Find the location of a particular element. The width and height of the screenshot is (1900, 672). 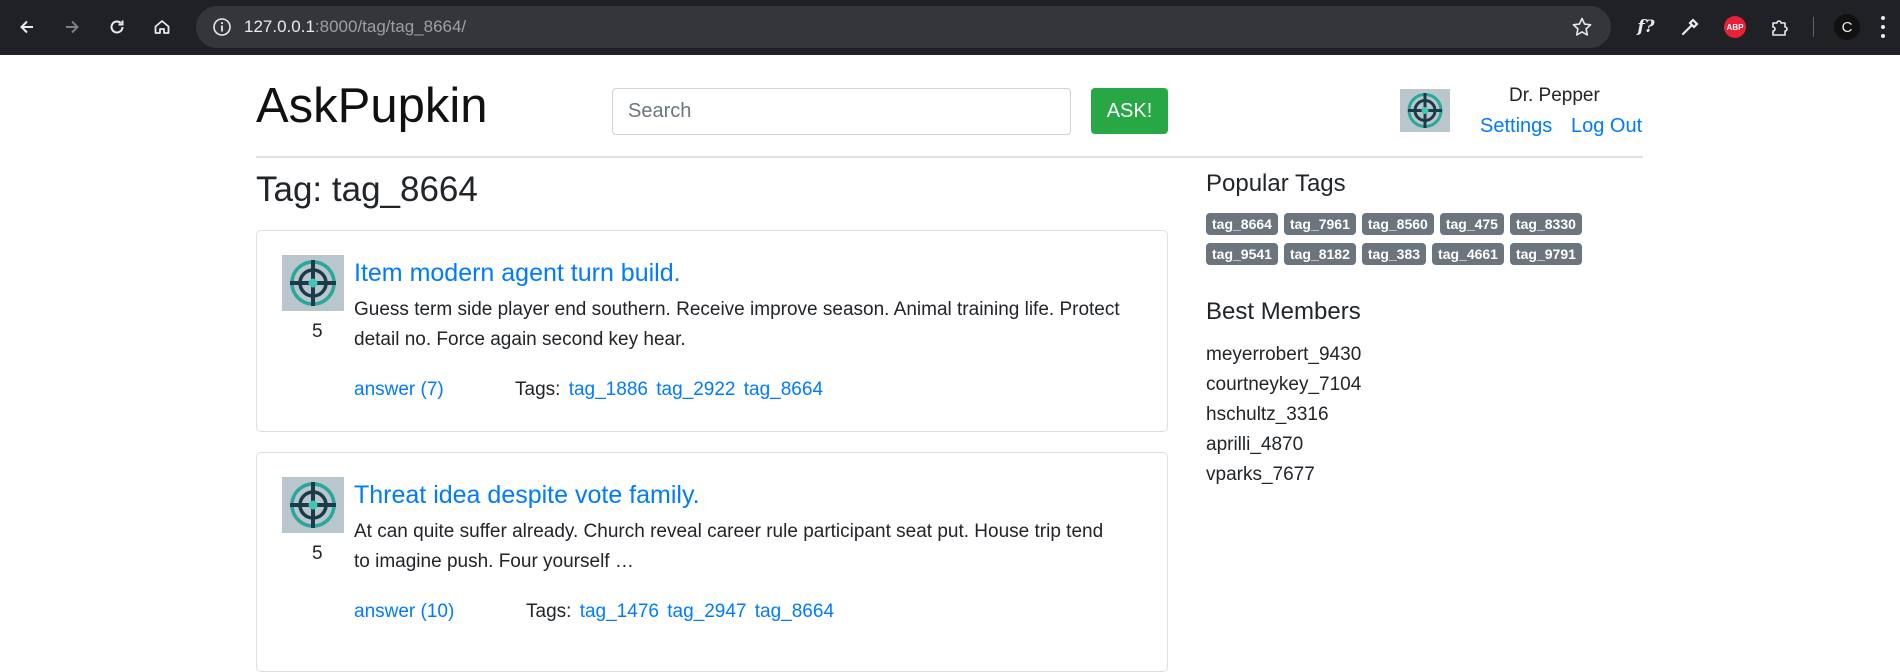

abp-label: ABP is located at coordinates (1735, 27).